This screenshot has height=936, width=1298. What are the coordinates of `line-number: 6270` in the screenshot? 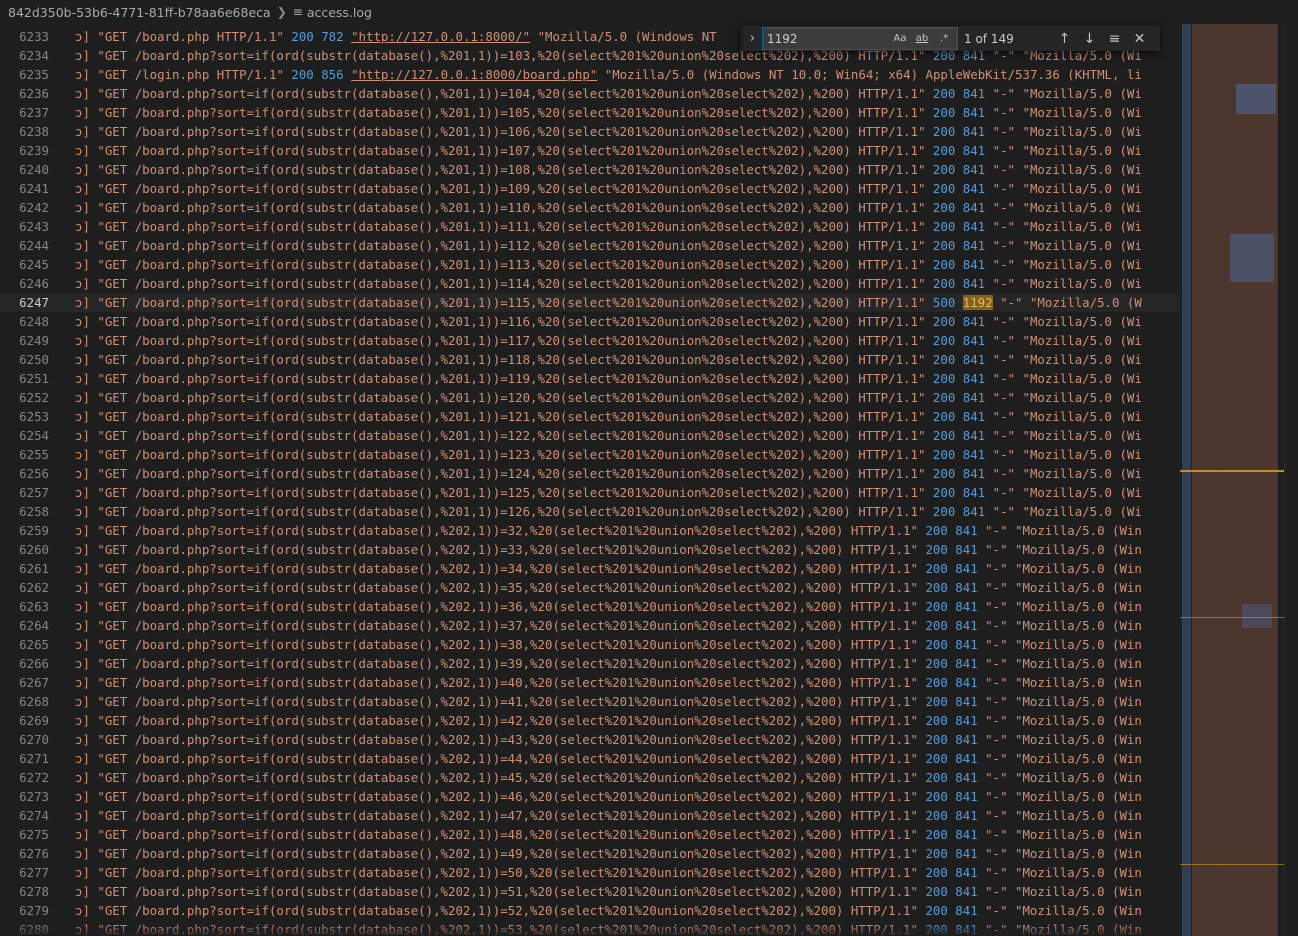 It's located at (34, 739).